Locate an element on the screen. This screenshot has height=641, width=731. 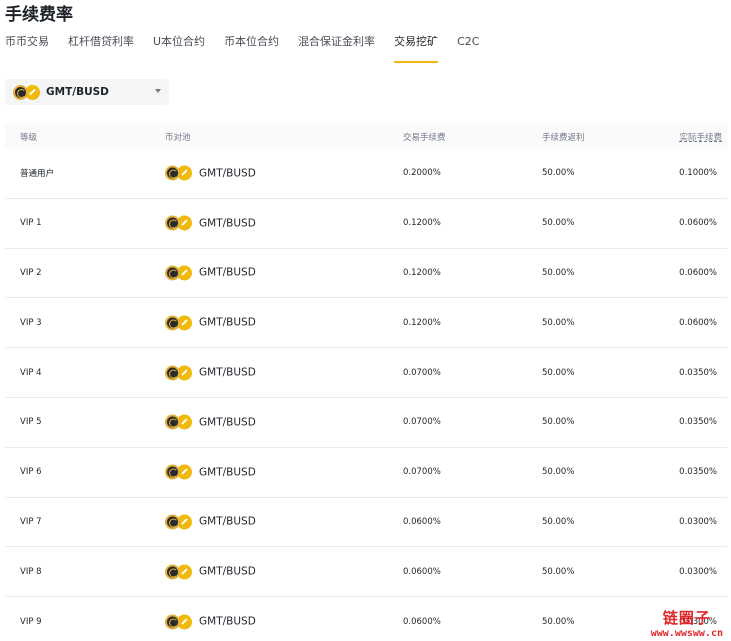
cell-level: VIP 3 is located at coordinates (31, 322).